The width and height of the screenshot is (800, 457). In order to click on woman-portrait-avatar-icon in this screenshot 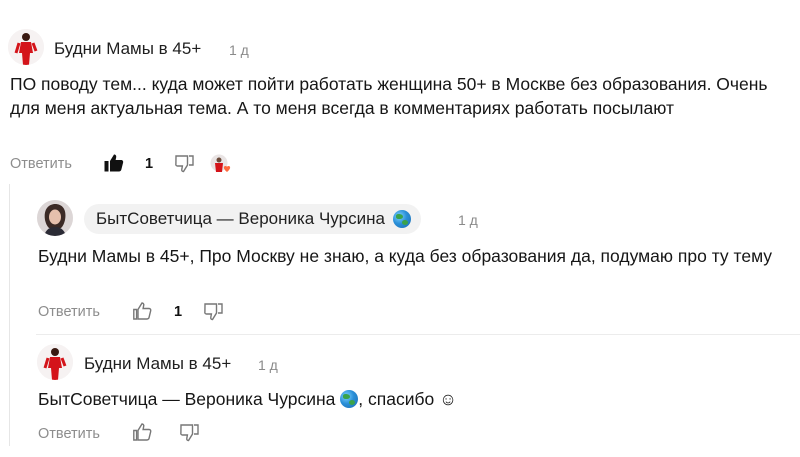, I will do `click(55, 218)`.